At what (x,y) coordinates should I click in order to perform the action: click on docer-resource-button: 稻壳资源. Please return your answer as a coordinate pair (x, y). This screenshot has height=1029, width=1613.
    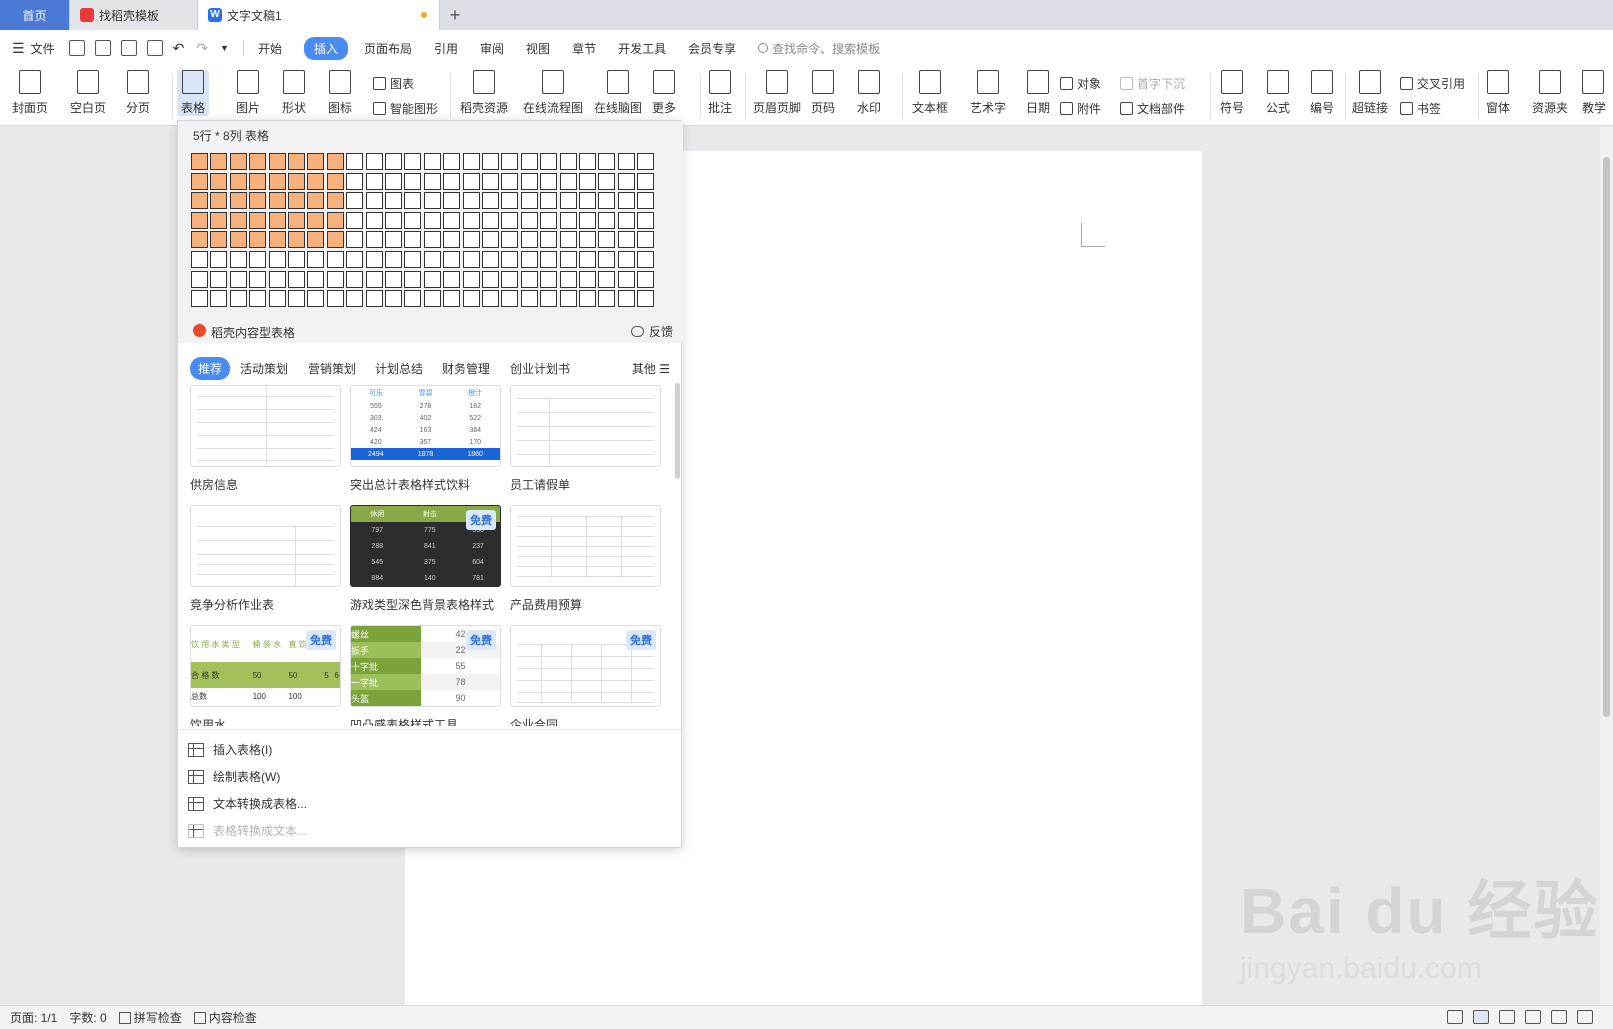
    Looking at the image, I should click on (484, 93).